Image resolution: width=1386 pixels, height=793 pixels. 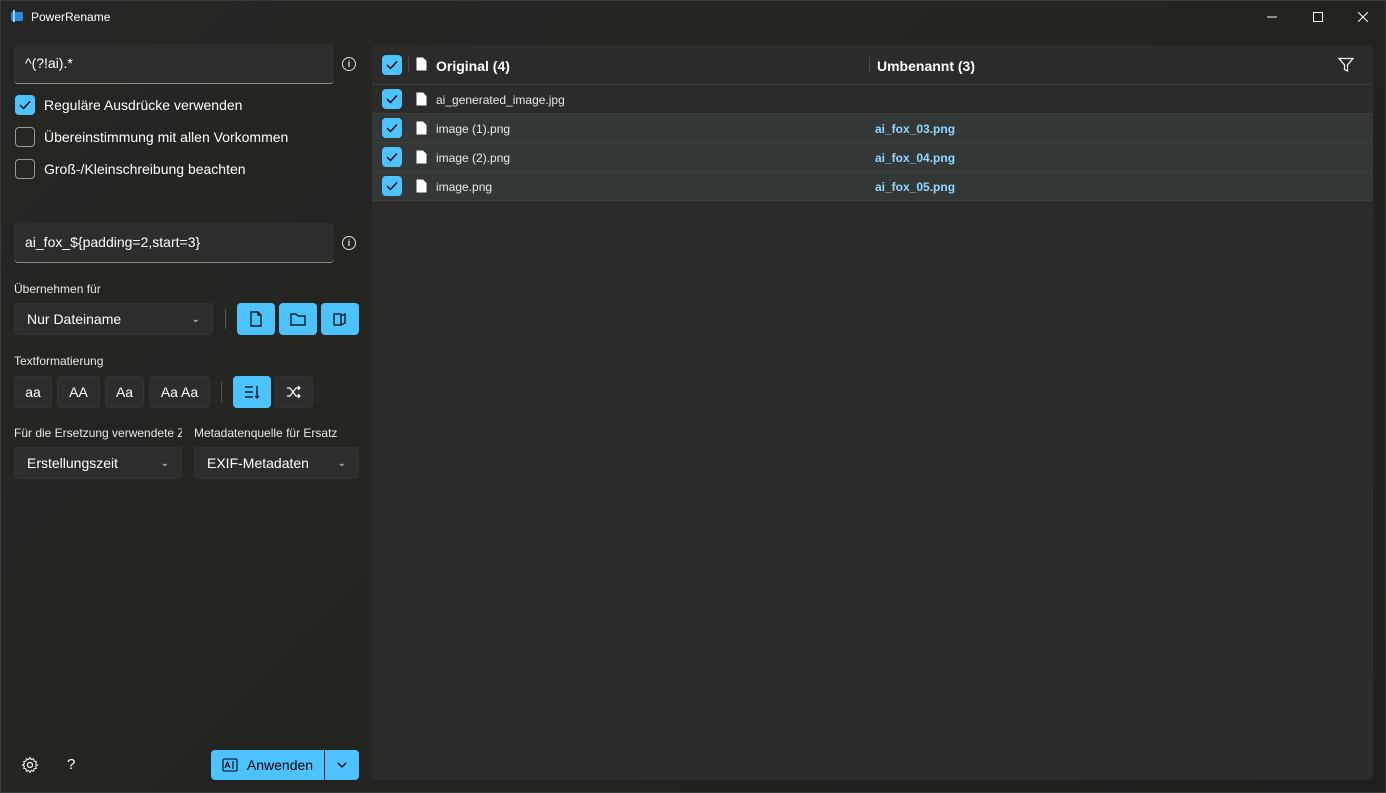 I want to click on numbered-list-icon, so click(x=252, y=392).